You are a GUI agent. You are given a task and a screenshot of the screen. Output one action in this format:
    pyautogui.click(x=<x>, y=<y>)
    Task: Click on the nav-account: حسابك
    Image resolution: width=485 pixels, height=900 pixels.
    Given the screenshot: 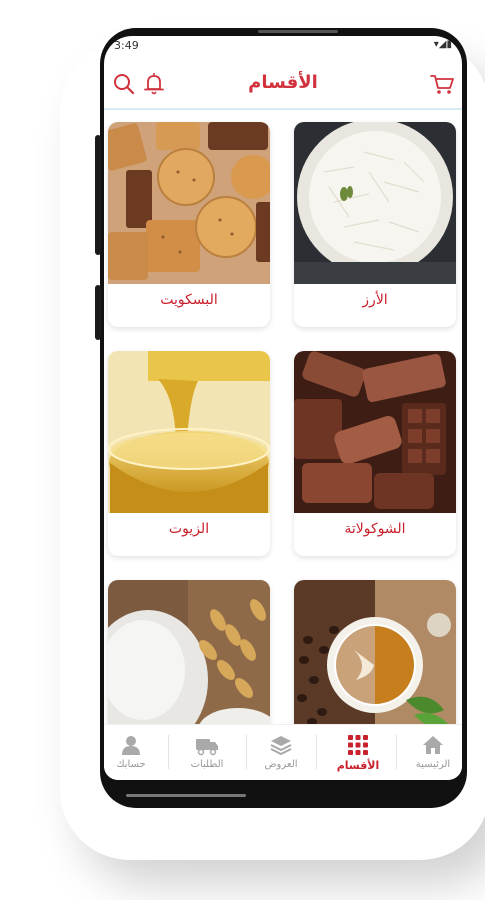 What is the action you would take?
    pyautogui.click(x=135, y=752)
    